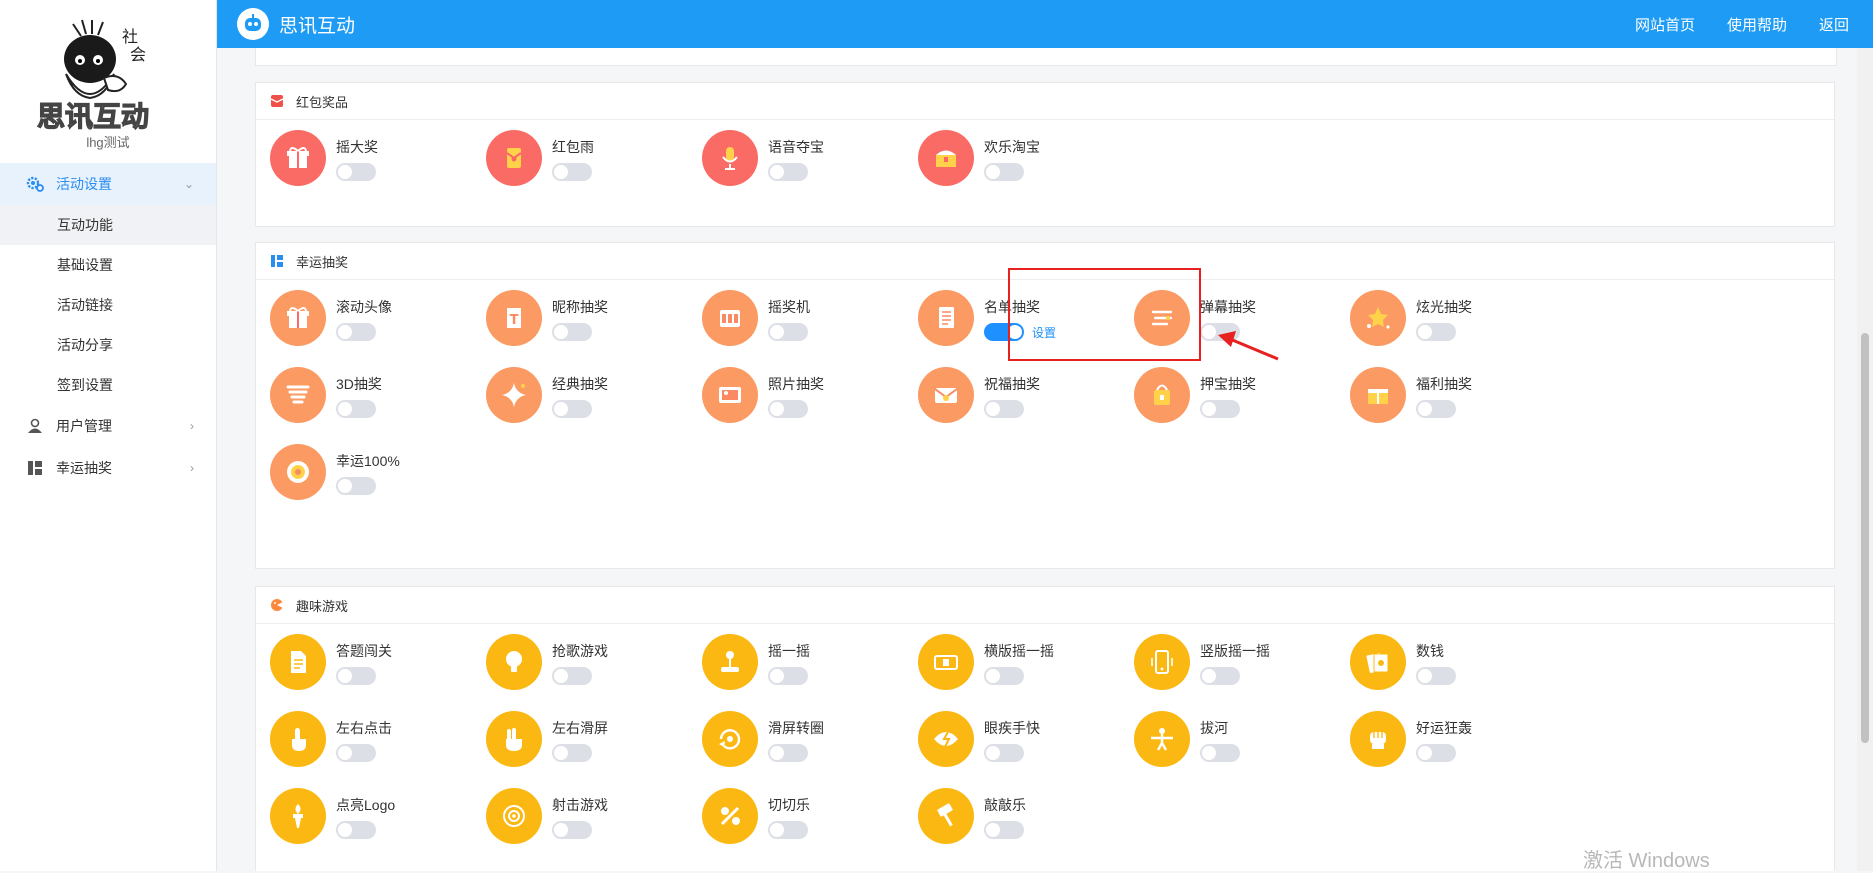 The width and height of the screenshot is (1873, 873). What do you see at coordinates (108, 385) in the screenshot?
I see `sidebar-item-checkin-settings: 签到设置` at bounding box center [108, 385].